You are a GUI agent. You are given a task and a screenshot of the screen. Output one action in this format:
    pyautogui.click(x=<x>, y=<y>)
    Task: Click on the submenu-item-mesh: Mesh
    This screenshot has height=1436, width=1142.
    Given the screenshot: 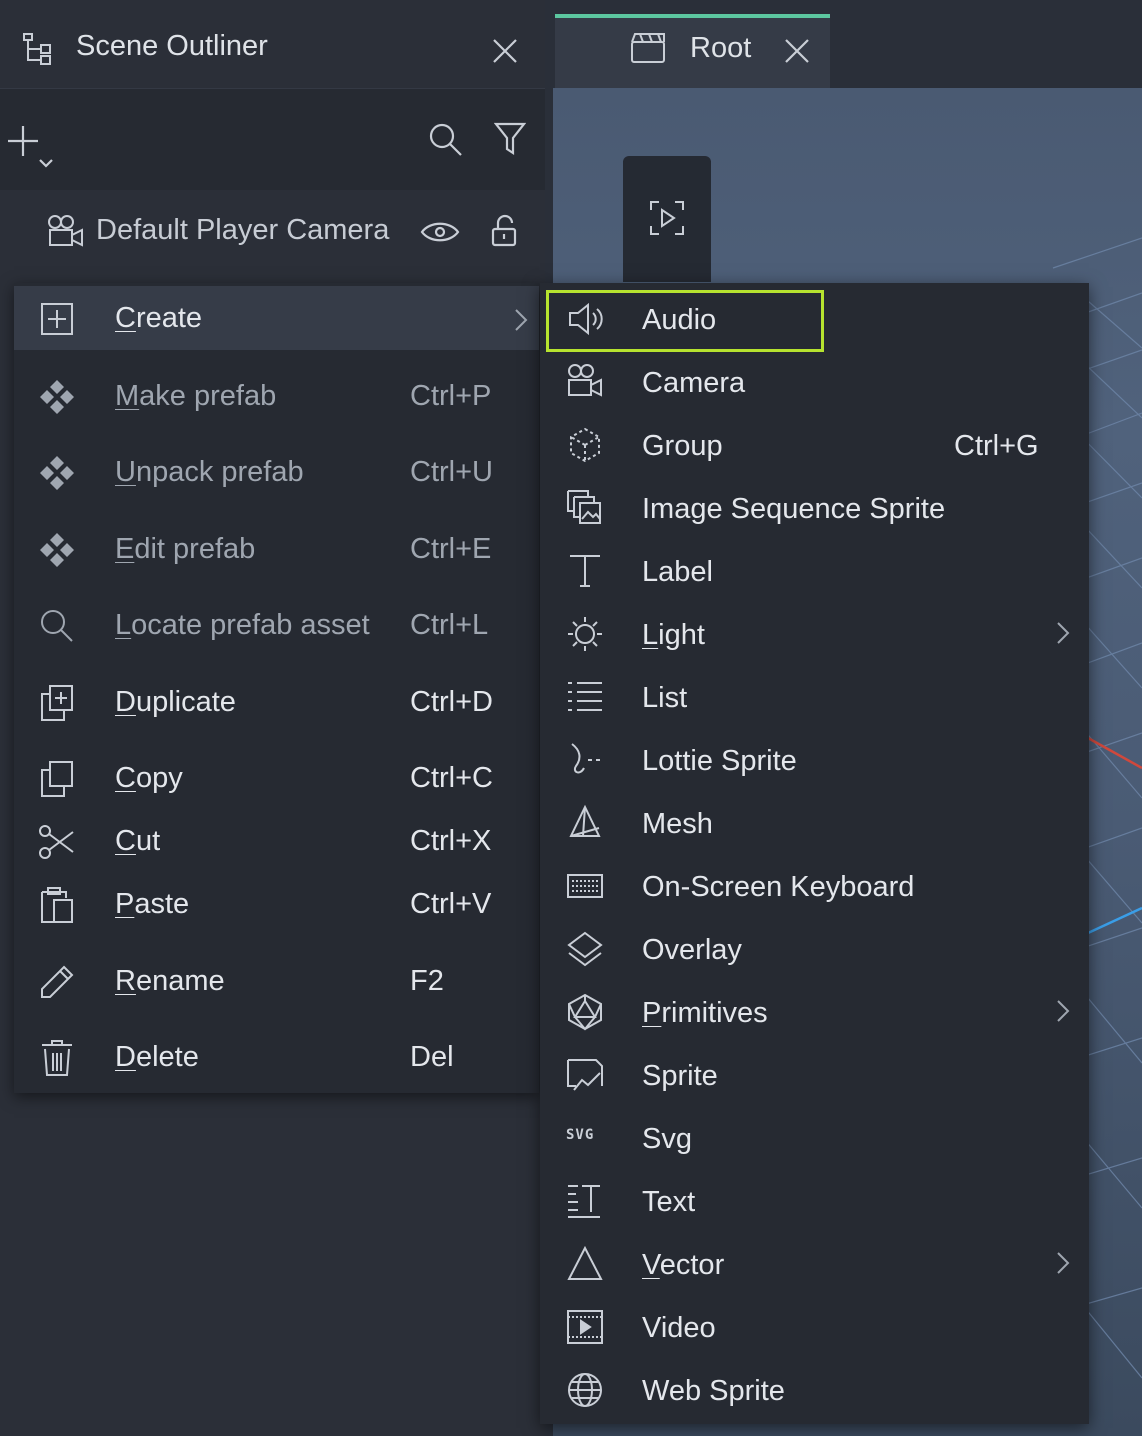 What is the action you would take?
    pyautogui.click(x=818, y=822)
    